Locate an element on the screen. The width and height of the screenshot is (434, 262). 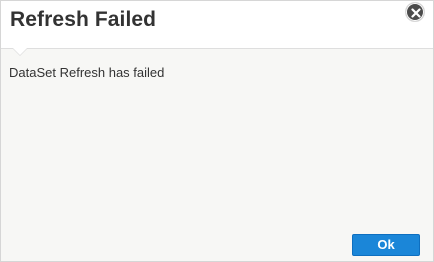
close-button is located at coordinates (415, 12).